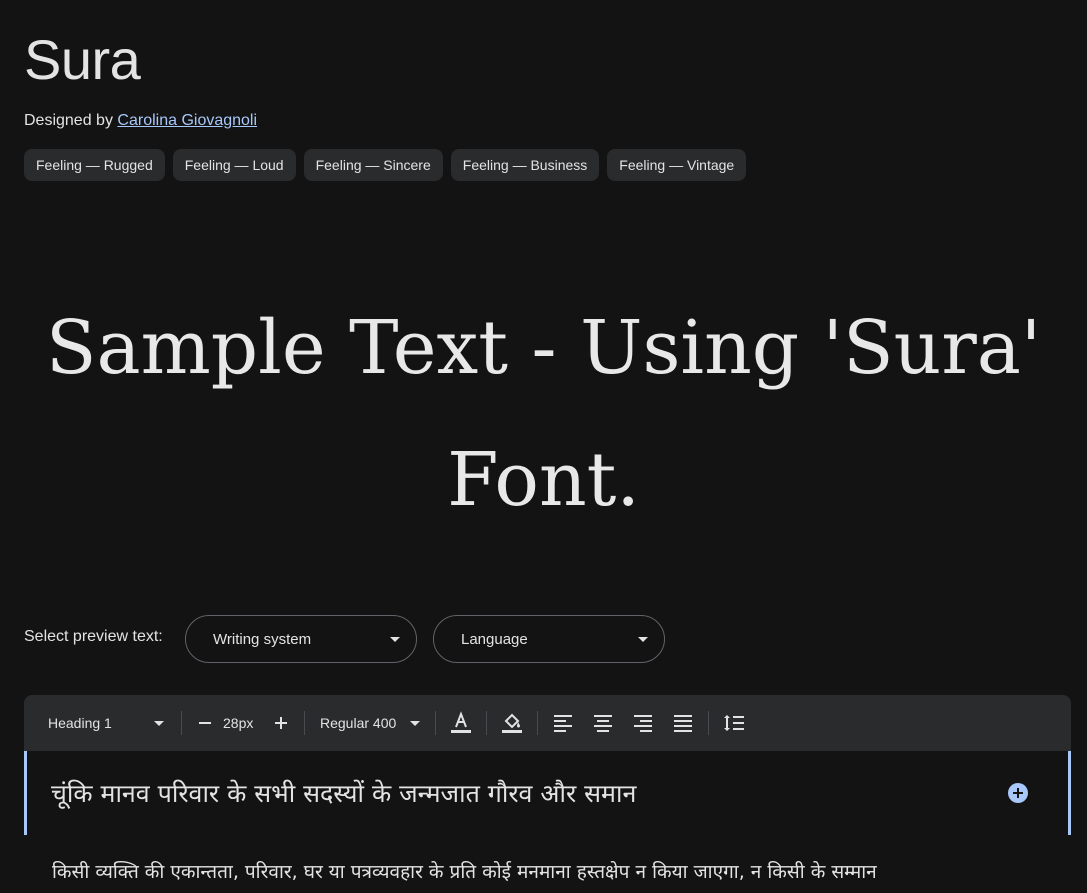  I want to click on designed-by-label: Designed by, so click(68, 120).